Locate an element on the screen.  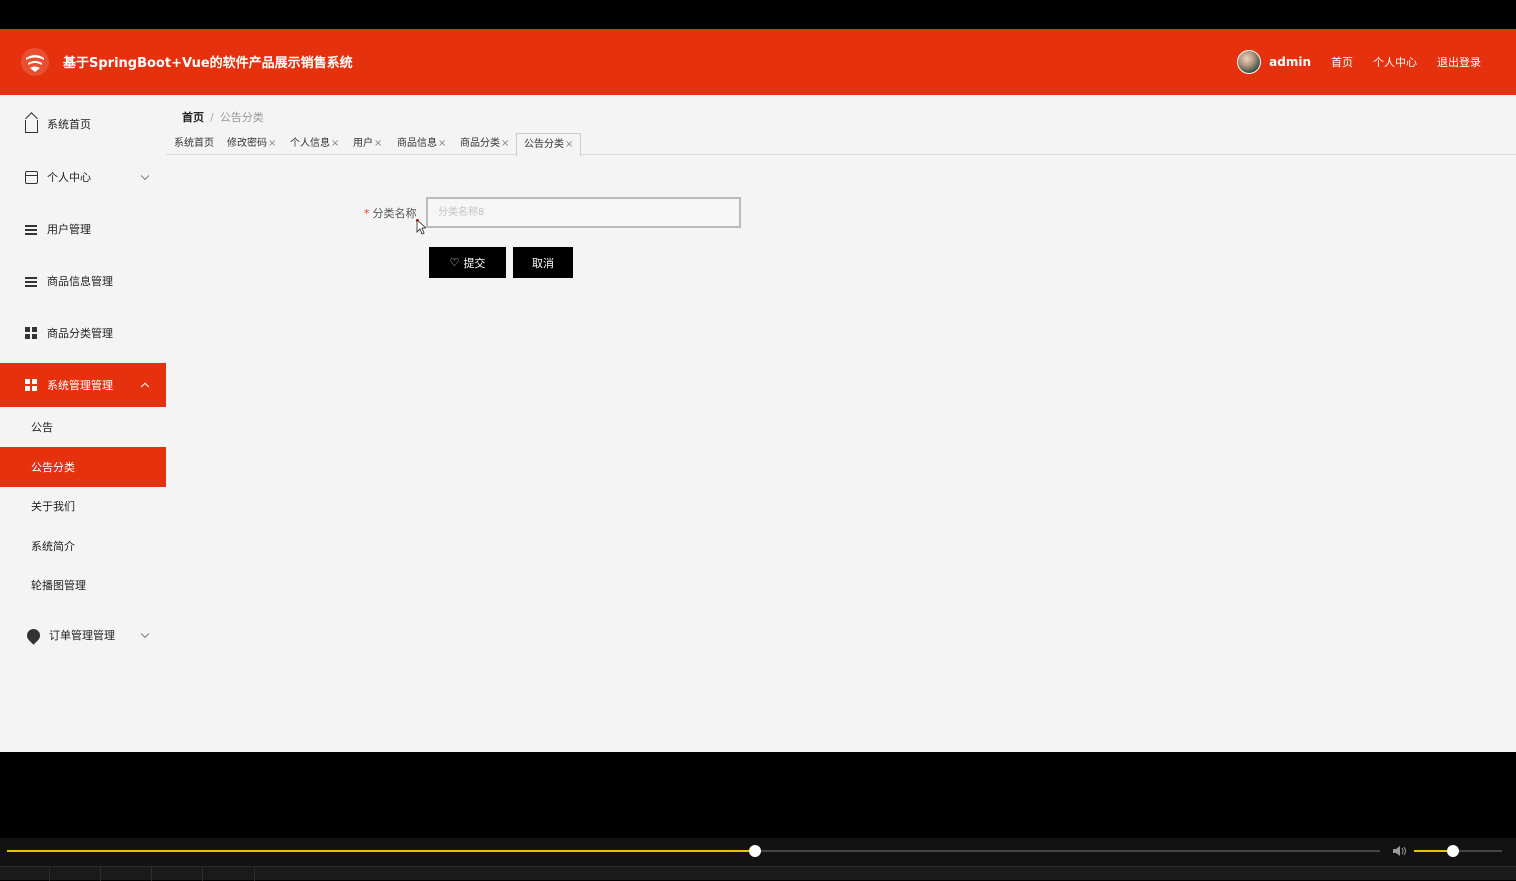
tab-notice-categories: 公告分类× is located at coordinates (549, 144).